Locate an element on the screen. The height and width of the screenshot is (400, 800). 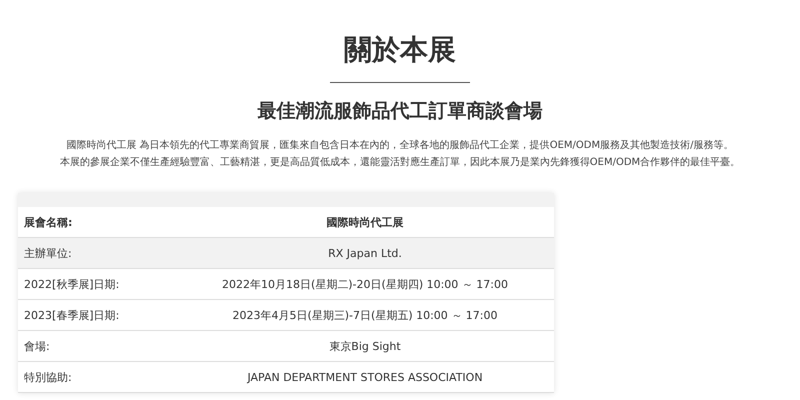
table-cell-text: JAPAN DEPARTMENT STORES ASSOCIATION is located at coordinates (365, 377).